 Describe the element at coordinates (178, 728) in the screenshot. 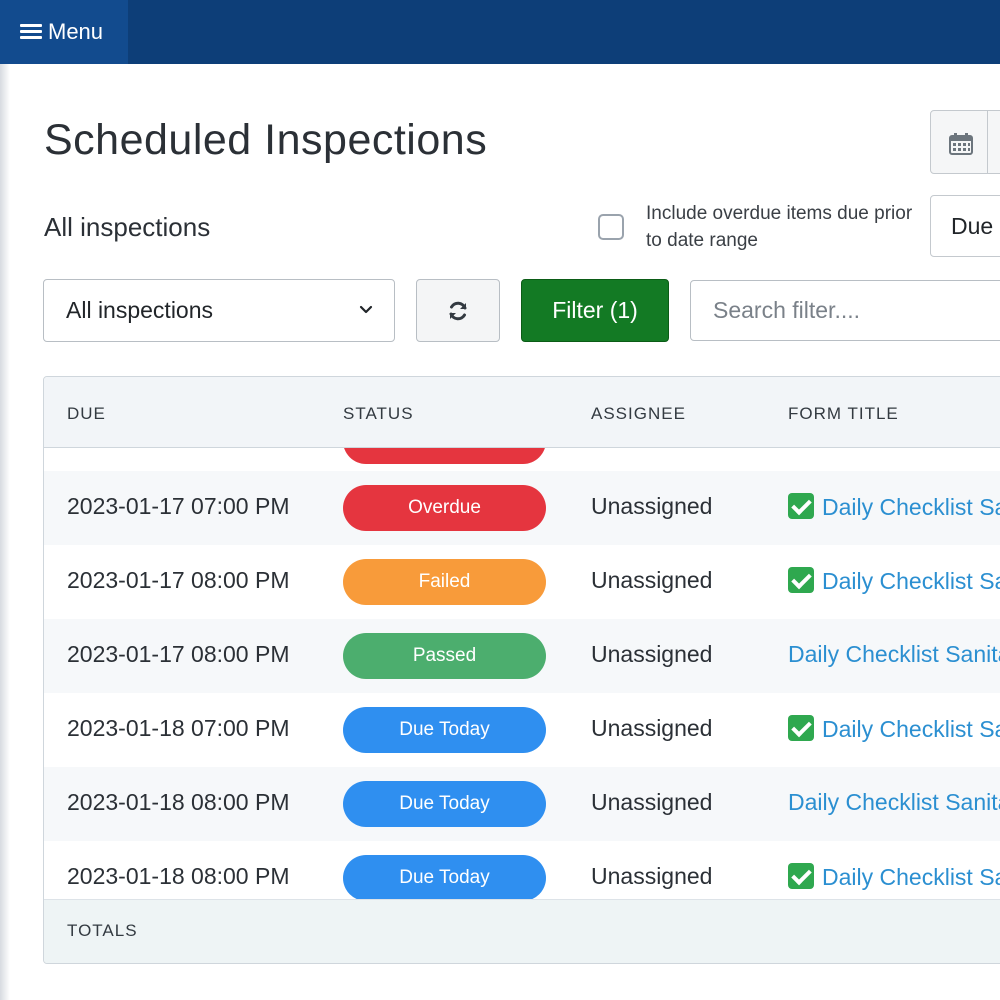

I see `due-cell: 2023-01-18 07:00 PM` at that location.